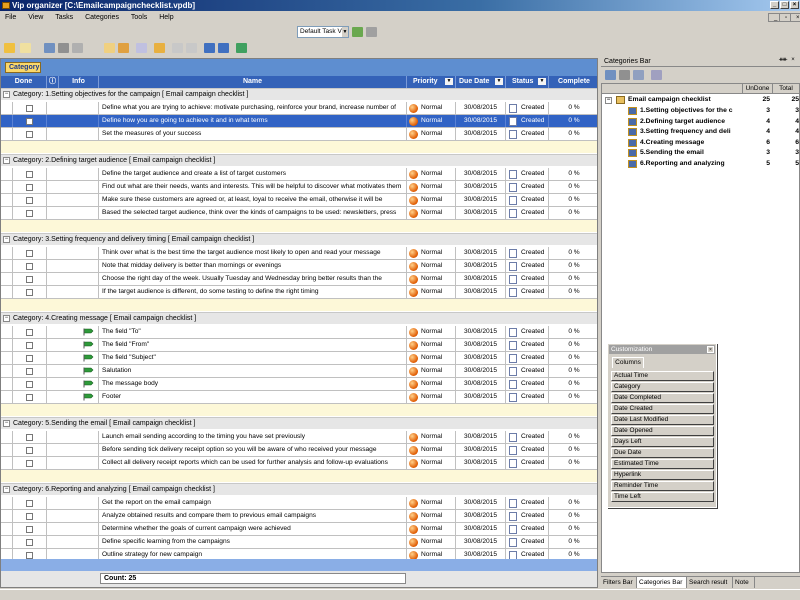 The image size is (800, 600). What do you see at coordinates (64, 18) in the screenshot?
I see `menu-tasks: Tasks` at bounding box center [64, 18].